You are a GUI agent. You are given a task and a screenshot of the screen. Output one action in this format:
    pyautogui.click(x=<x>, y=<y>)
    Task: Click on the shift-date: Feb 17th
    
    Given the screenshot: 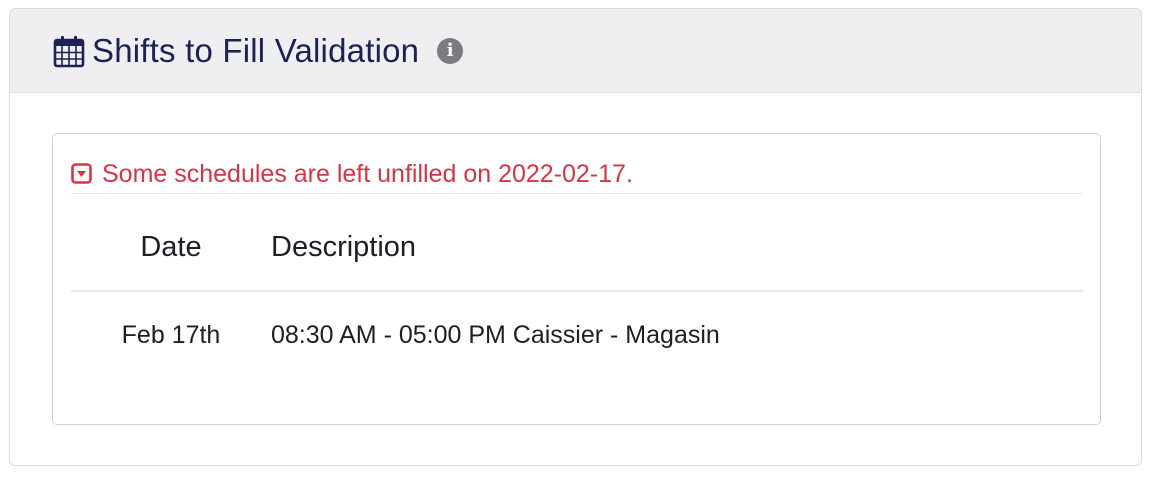 What is the action you would take?
    pyautogui.click(x=171, y=334)
    